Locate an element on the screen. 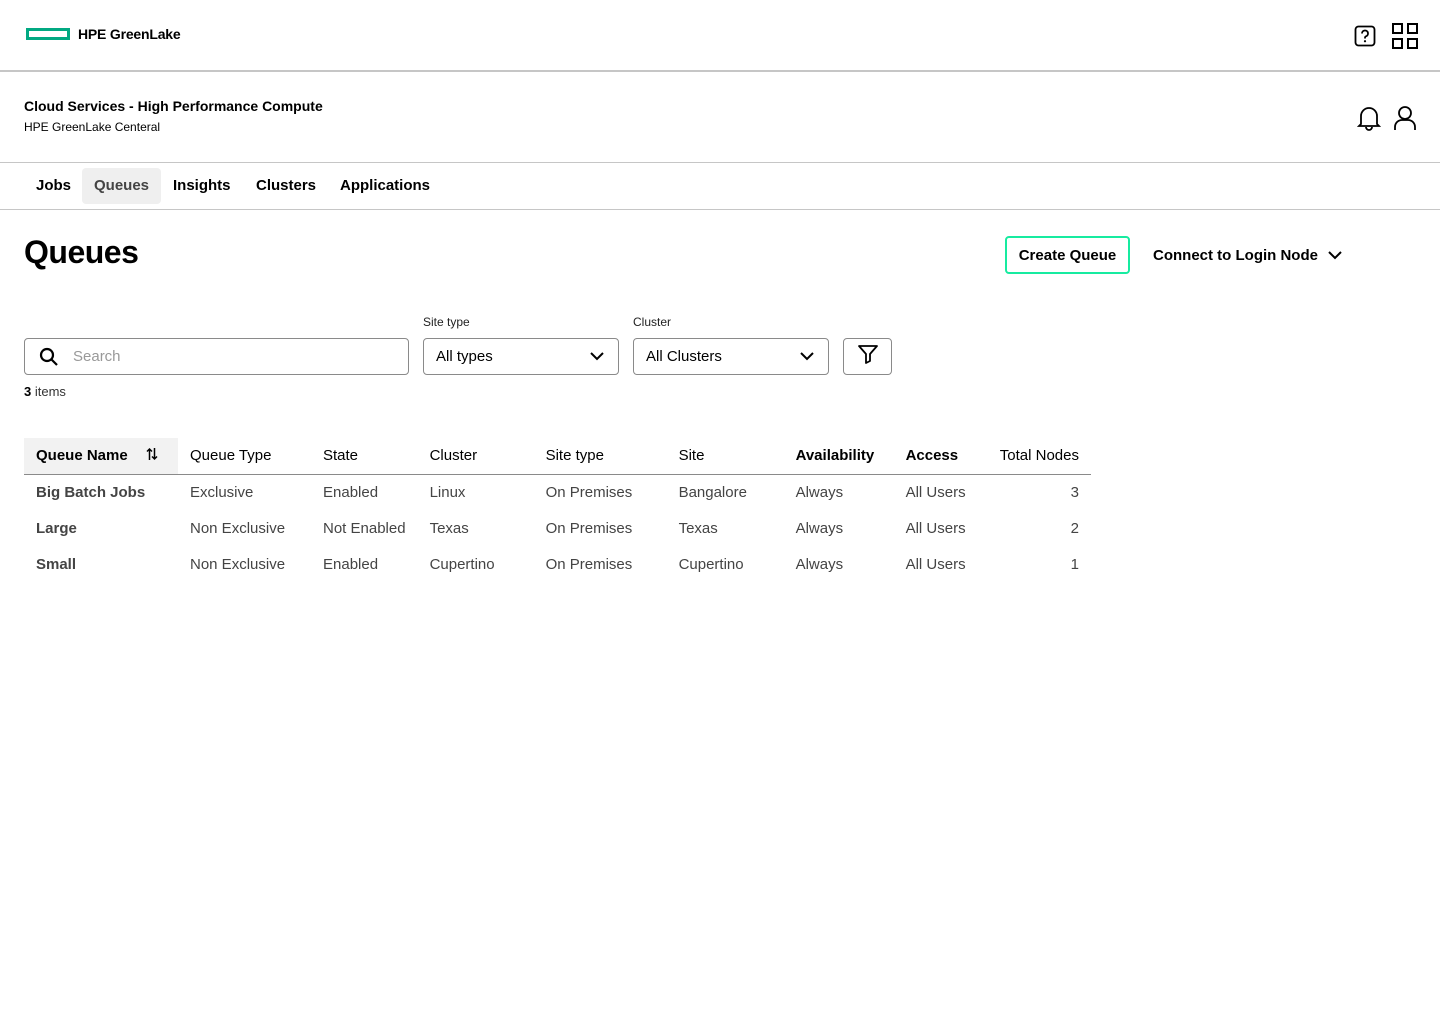 This screenshot has width=1440, height=1024. filter-button is located at coordinates (867, 356).